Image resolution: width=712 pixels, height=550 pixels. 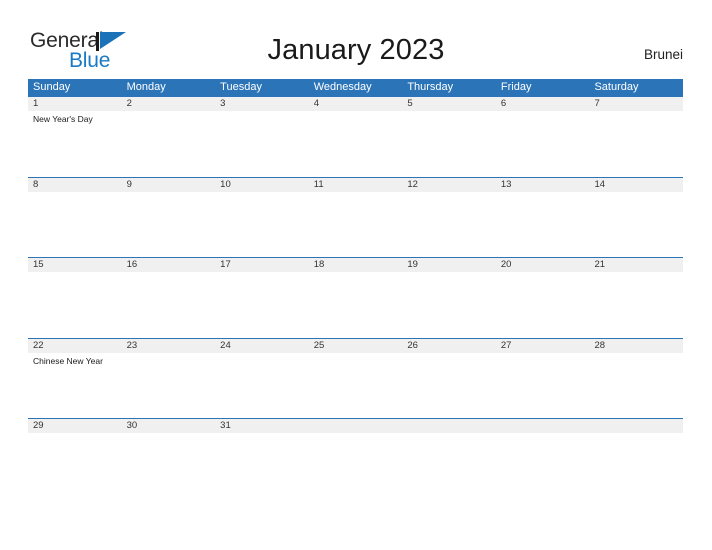 I want to click on week-date-band: 22 23 24 25 26 27 28, so click(x=355, y=345).